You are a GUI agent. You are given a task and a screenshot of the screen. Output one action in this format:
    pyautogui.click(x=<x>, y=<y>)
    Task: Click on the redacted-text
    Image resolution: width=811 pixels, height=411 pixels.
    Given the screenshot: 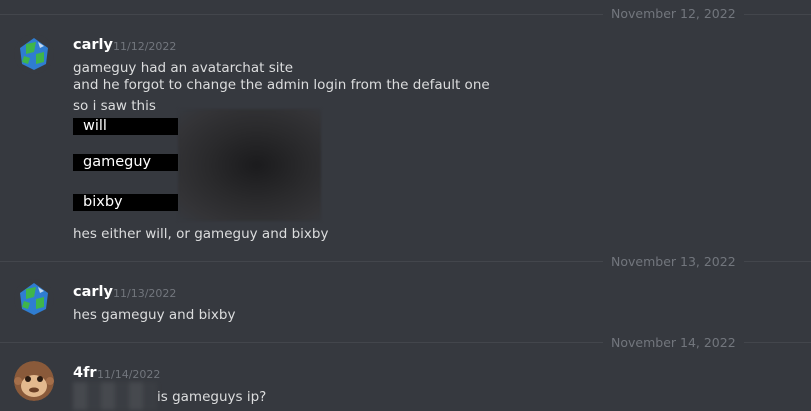 What is the action you would take?
    pyautogui.click(x=115, y=396)
    